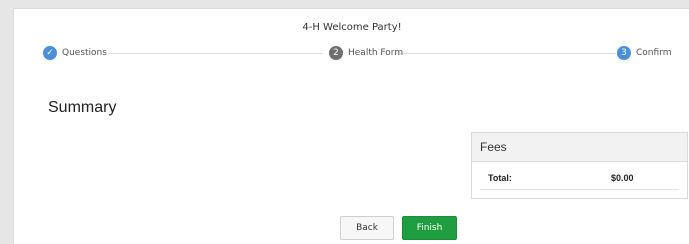  Describe the element at coordinates (500, 178) in the screenshot. I see `total-label: Total:` at that location.